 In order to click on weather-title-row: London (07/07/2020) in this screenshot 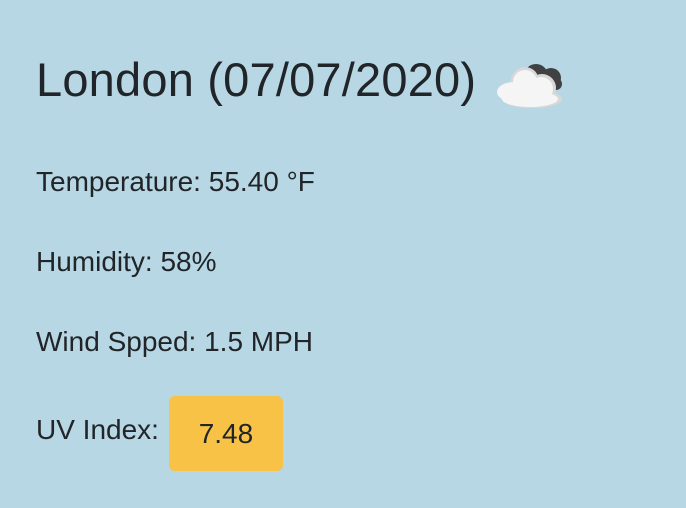, I will do `click(302, 79)`.